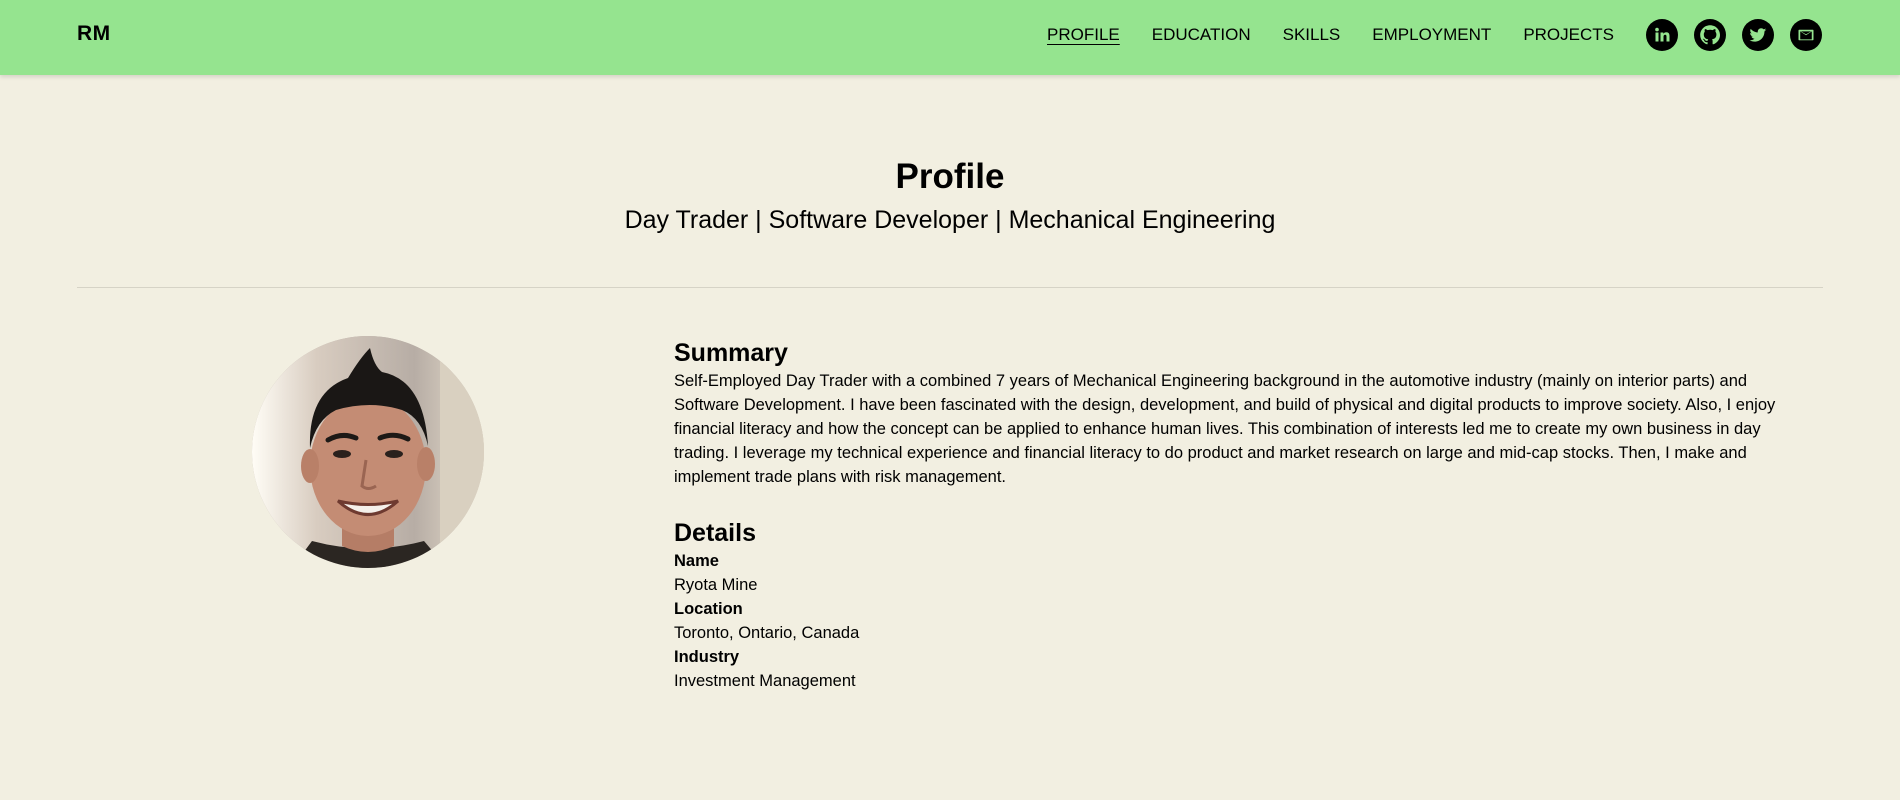  What do you see at coordinates (1734, 35) in the screenshot?
I see `social-links` at bounding box center [1734, 35].